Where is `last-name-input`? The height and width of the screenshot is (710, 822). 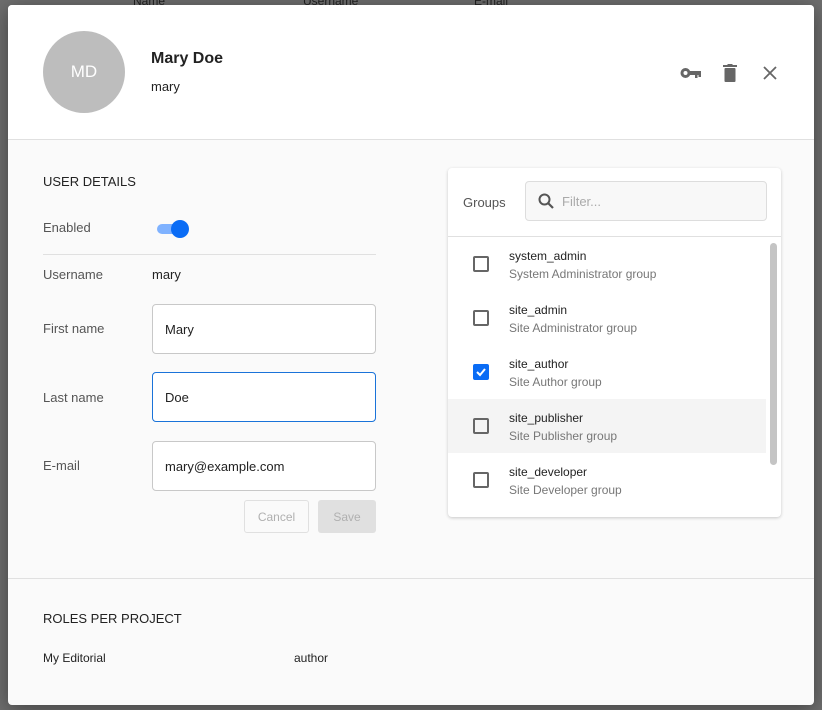 last-name-input is located at coordinates (264, 397).